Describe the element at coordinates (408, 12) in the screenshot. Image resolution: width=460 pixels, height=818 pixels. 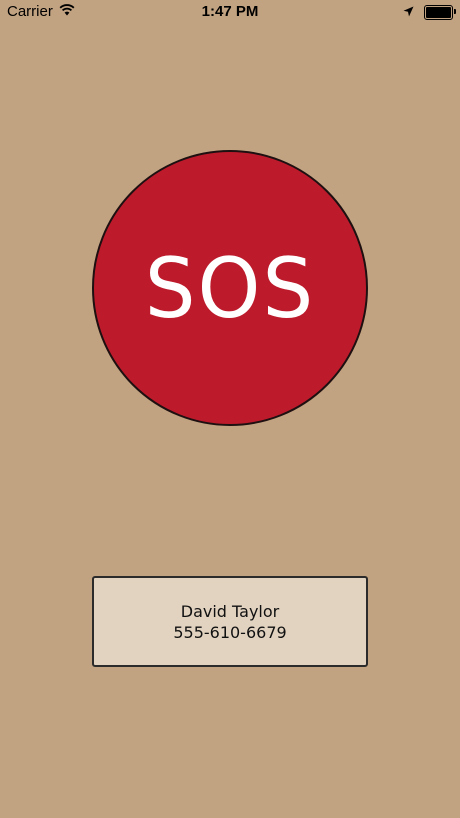
I see `location-arrow-icon` at that location.